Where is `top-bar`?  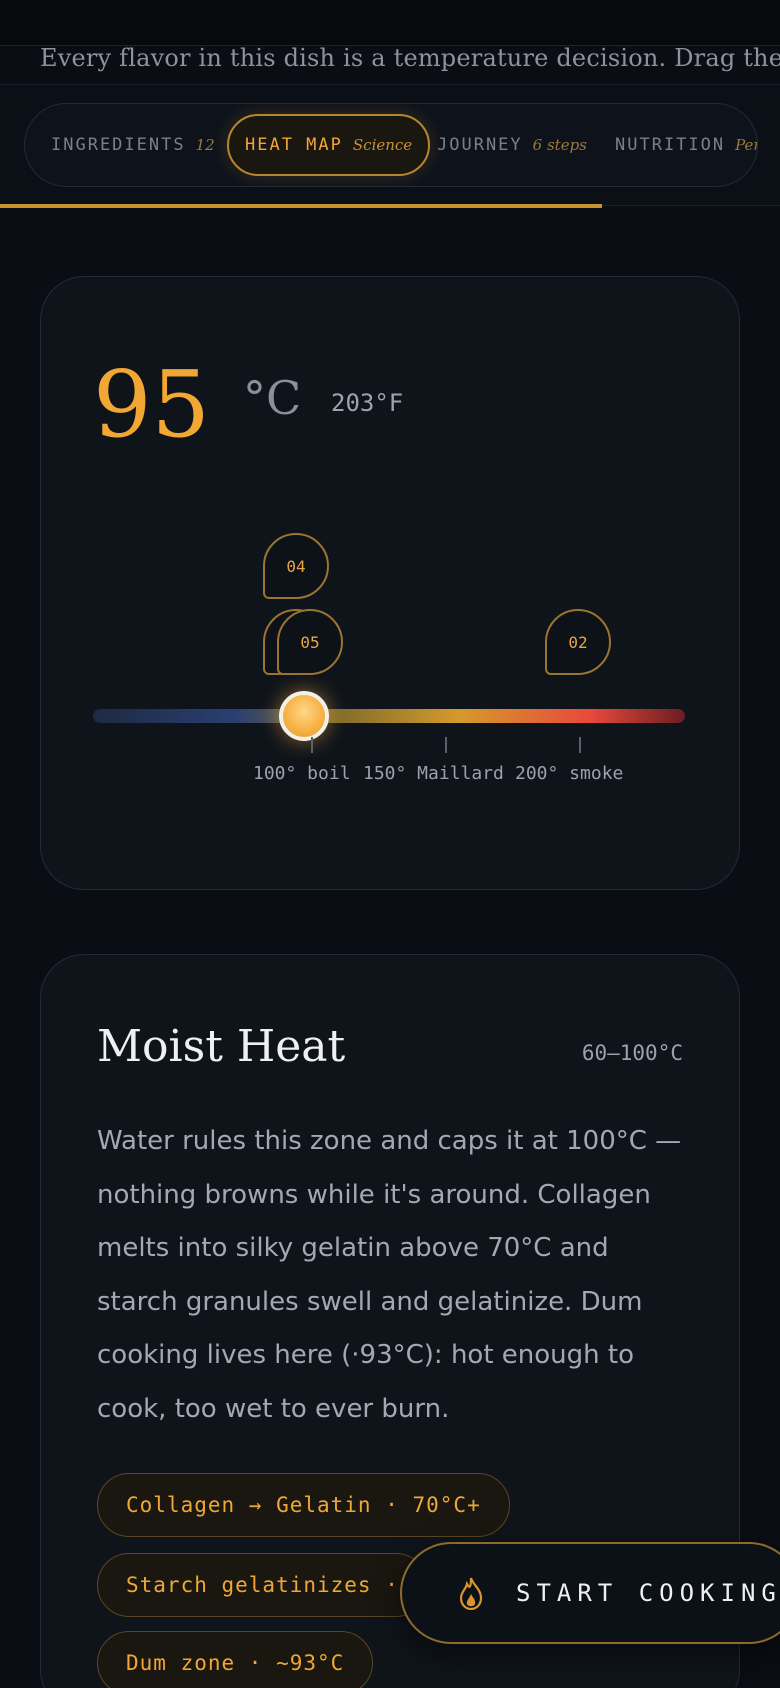
top-bar is located at coordinates (390, 23).